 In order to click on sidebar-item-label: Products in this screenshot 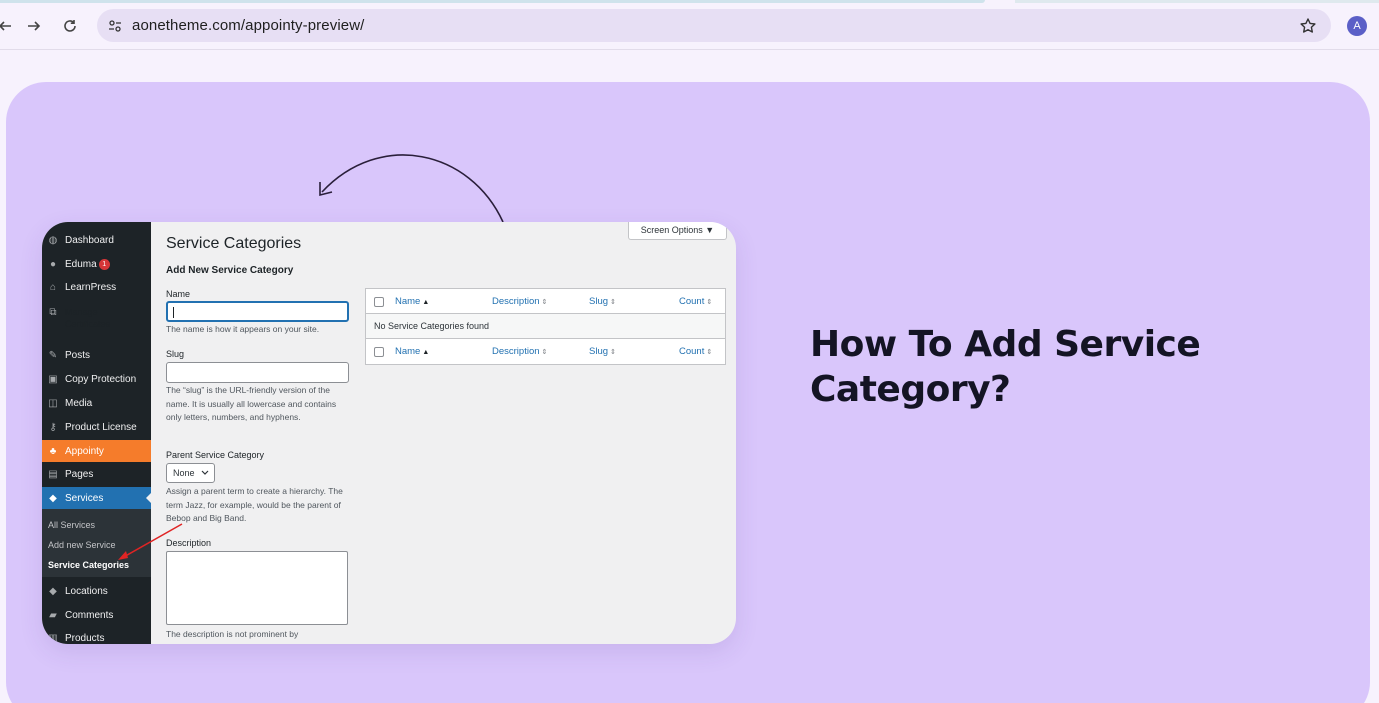, I will do `click(85, 638)`.